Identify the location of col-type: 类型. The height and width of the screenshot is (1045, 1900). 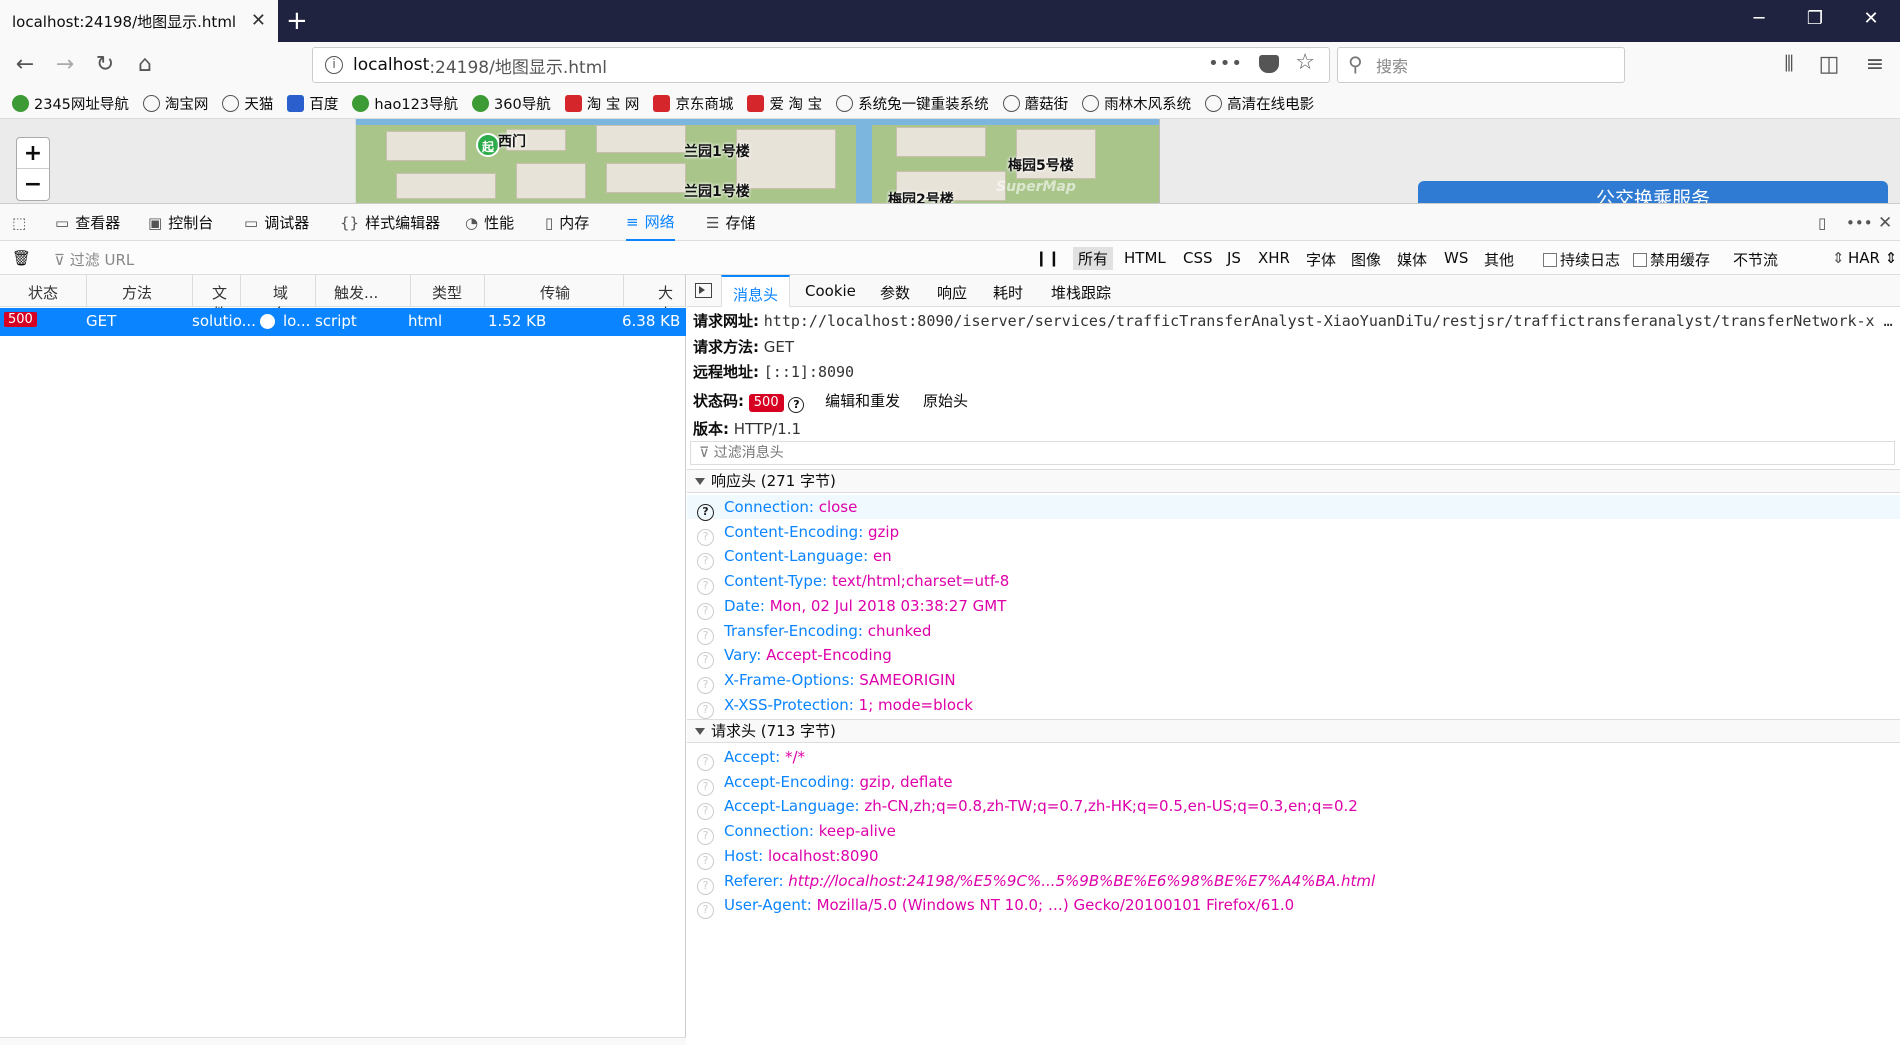
(447, 292).